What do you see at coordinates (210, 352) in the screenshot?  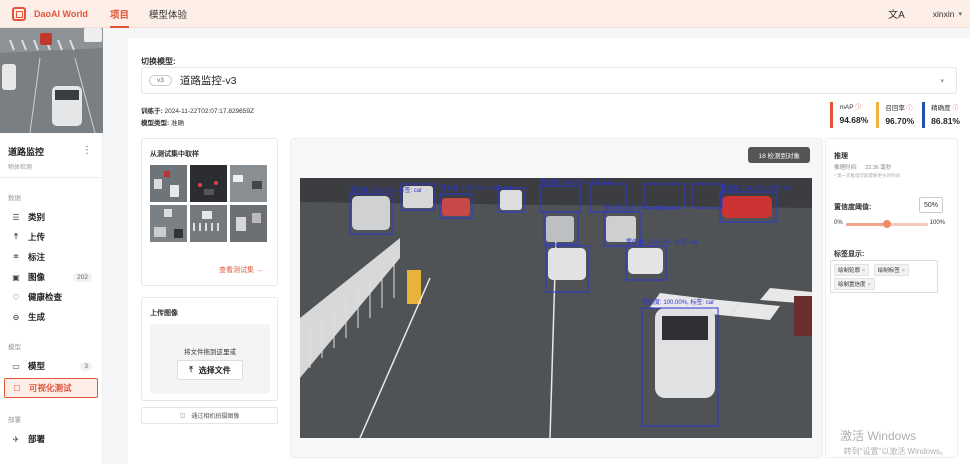 I see `drop-text: 将文件拖到这里或` at bounding box center [210, 352].